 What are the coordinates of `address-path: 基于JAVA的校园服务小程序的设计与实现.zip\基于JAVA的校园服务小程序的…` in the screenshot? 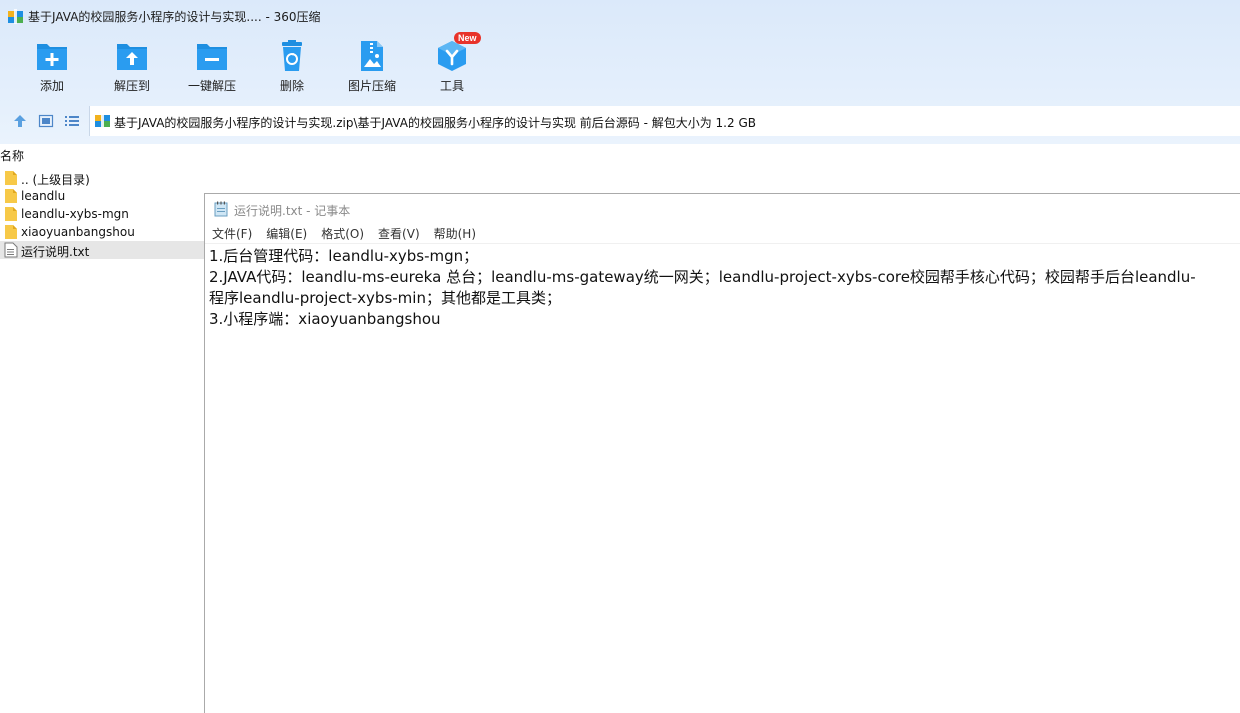 It's located at (435, 123).